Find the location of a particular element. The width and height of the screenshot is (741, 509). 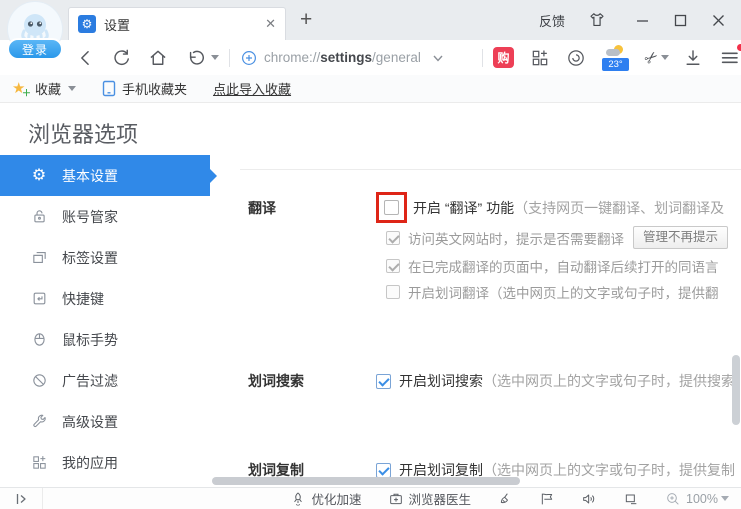

vertical-scrollbar is located at coordinates (736, 390).